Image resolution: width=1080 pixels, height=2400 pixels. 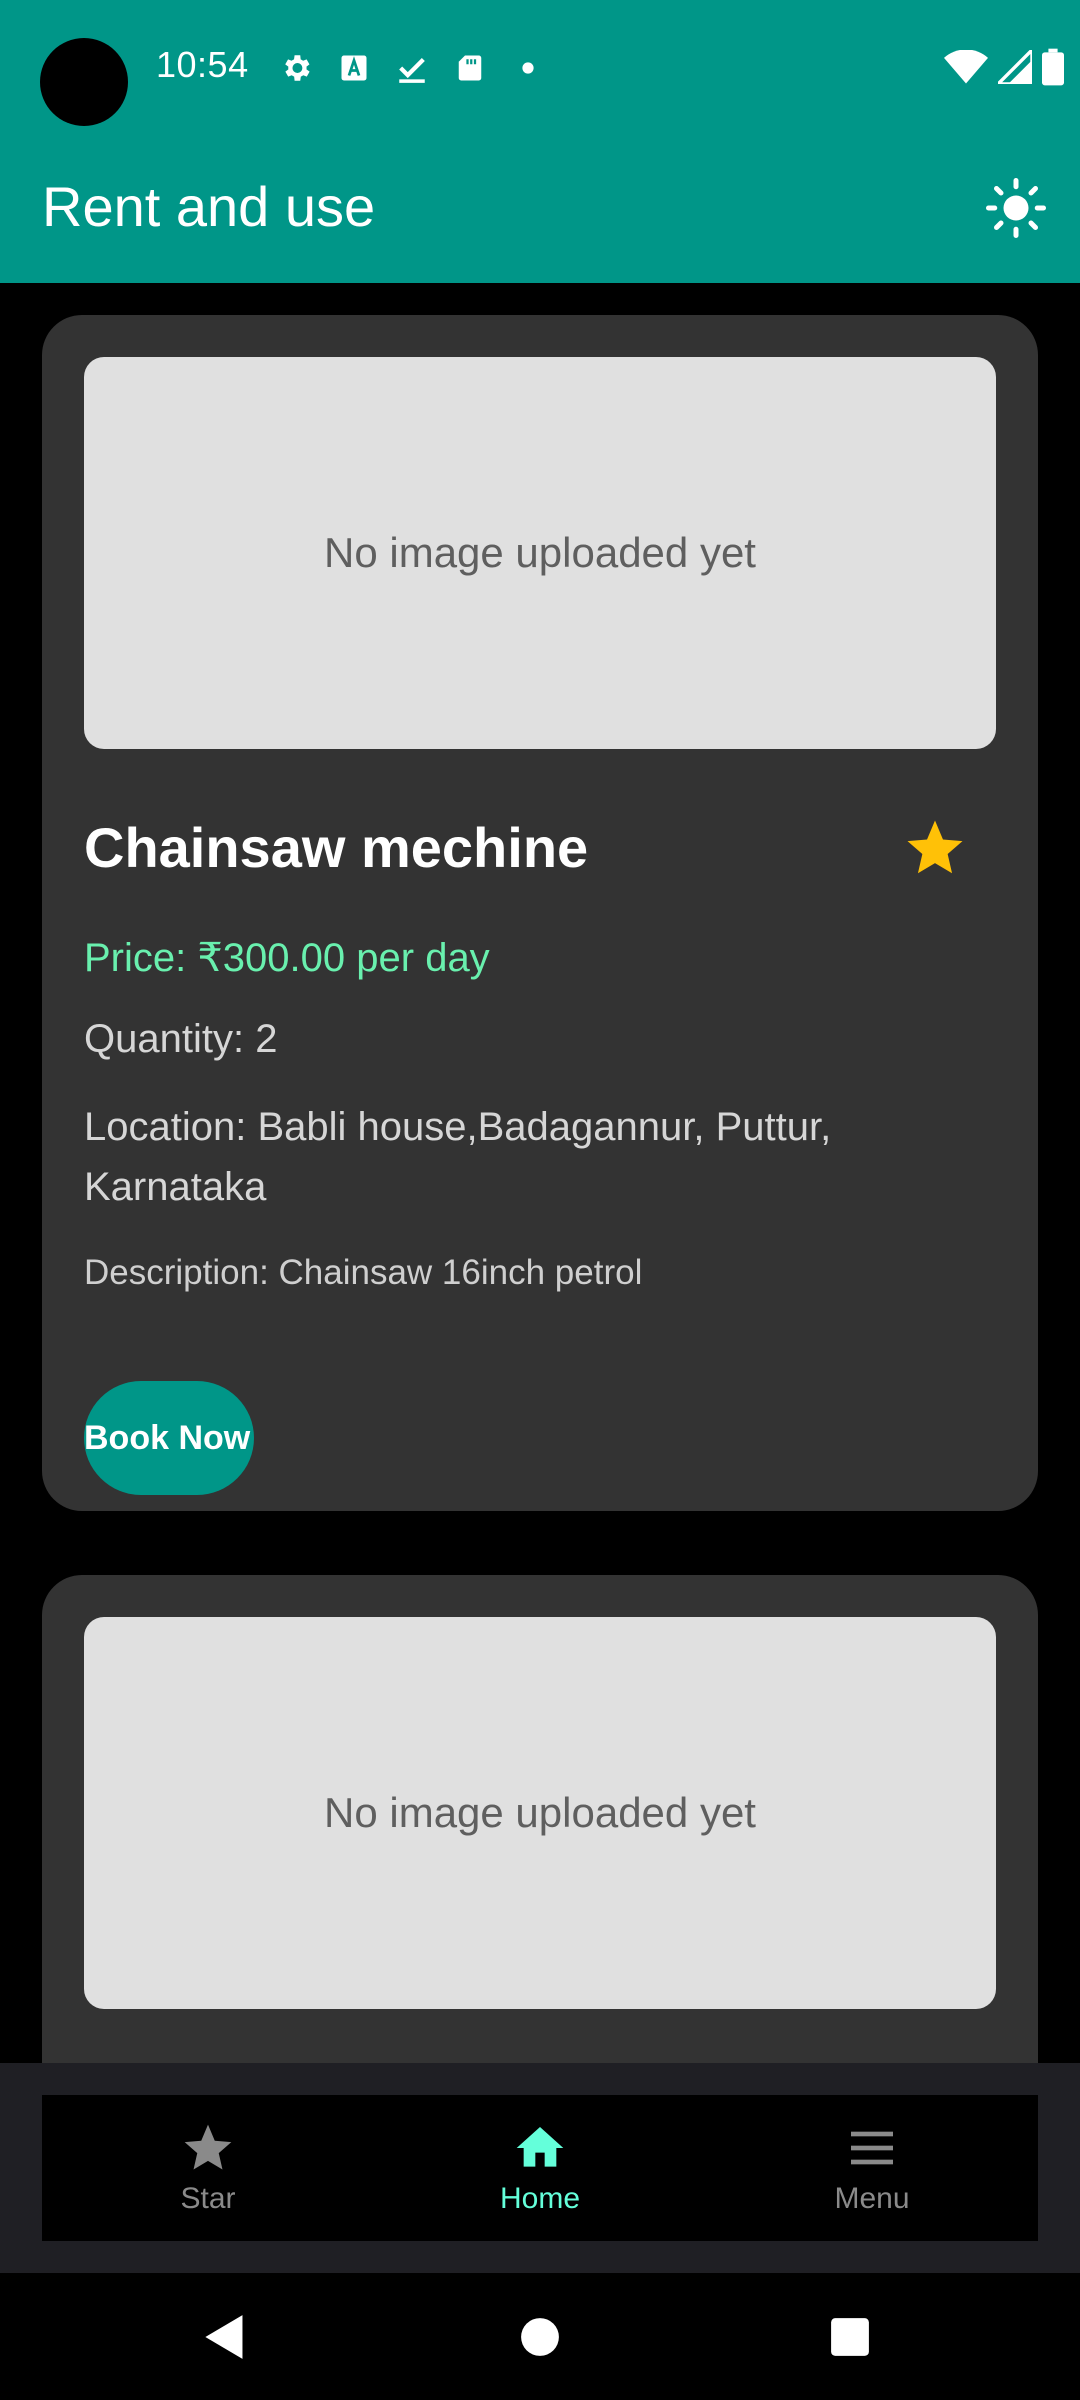 I want to click on home-circle-icon, so click(x=540, y=2336).